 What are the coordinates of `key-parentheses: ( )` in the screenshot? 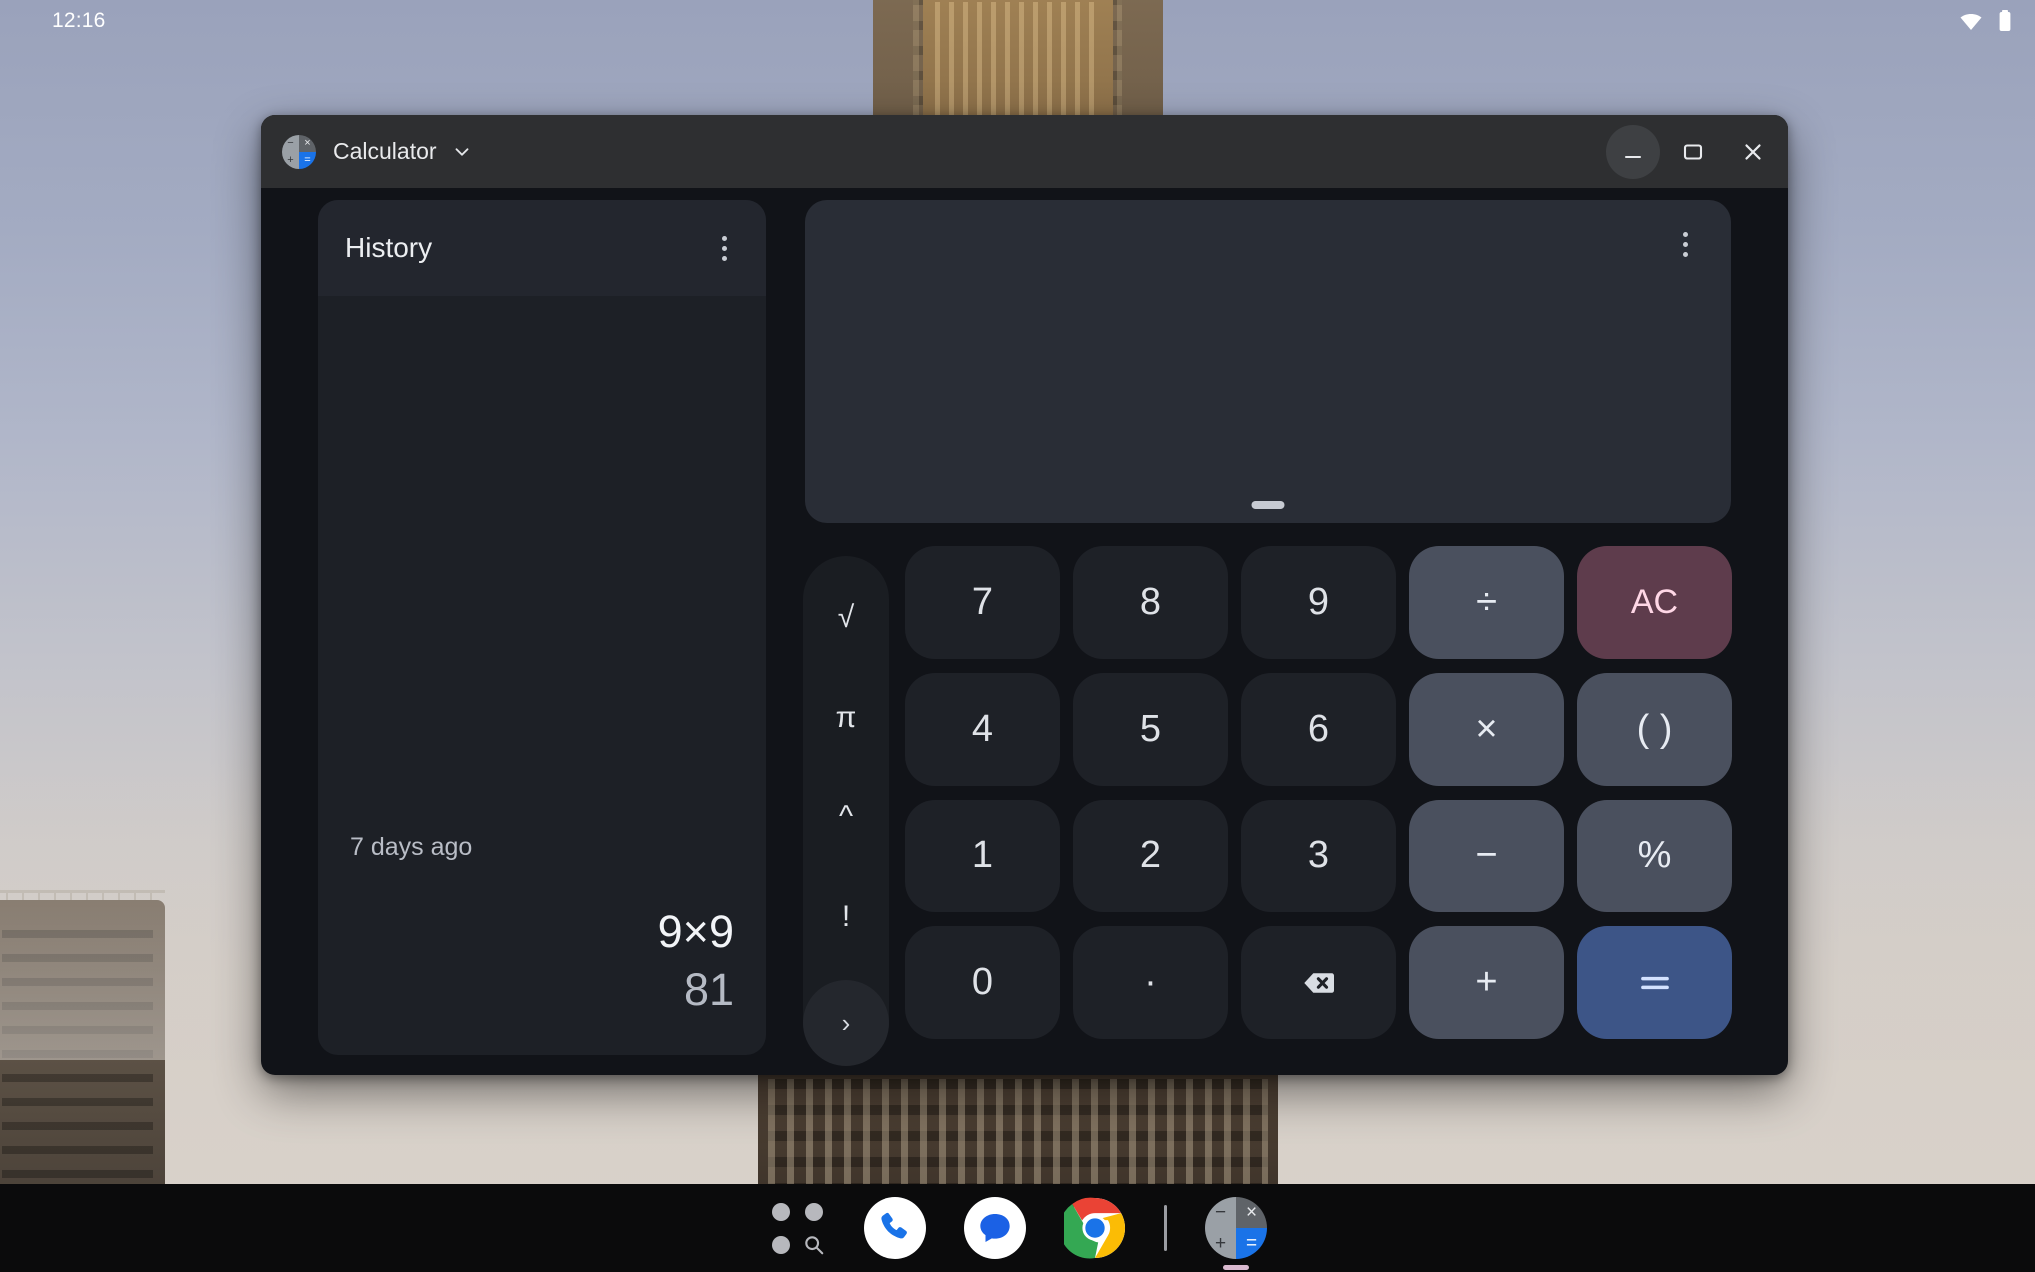 It's located at (1654, 729).